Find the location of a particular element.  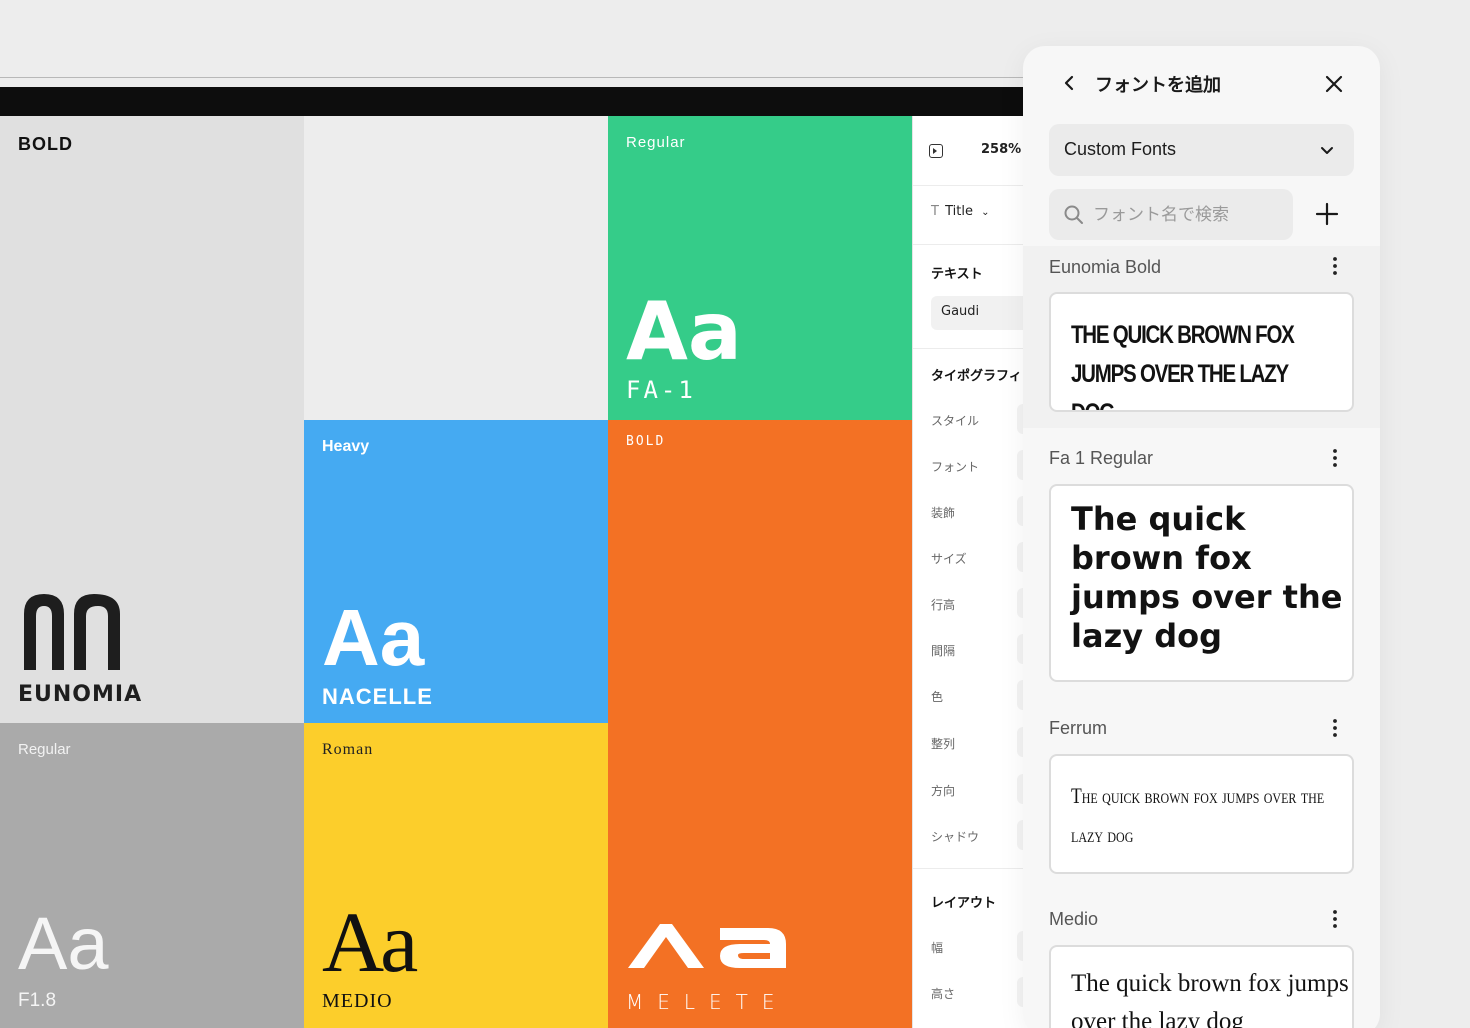

prop-label-height: 高さ is located at coordinates (943, 994).